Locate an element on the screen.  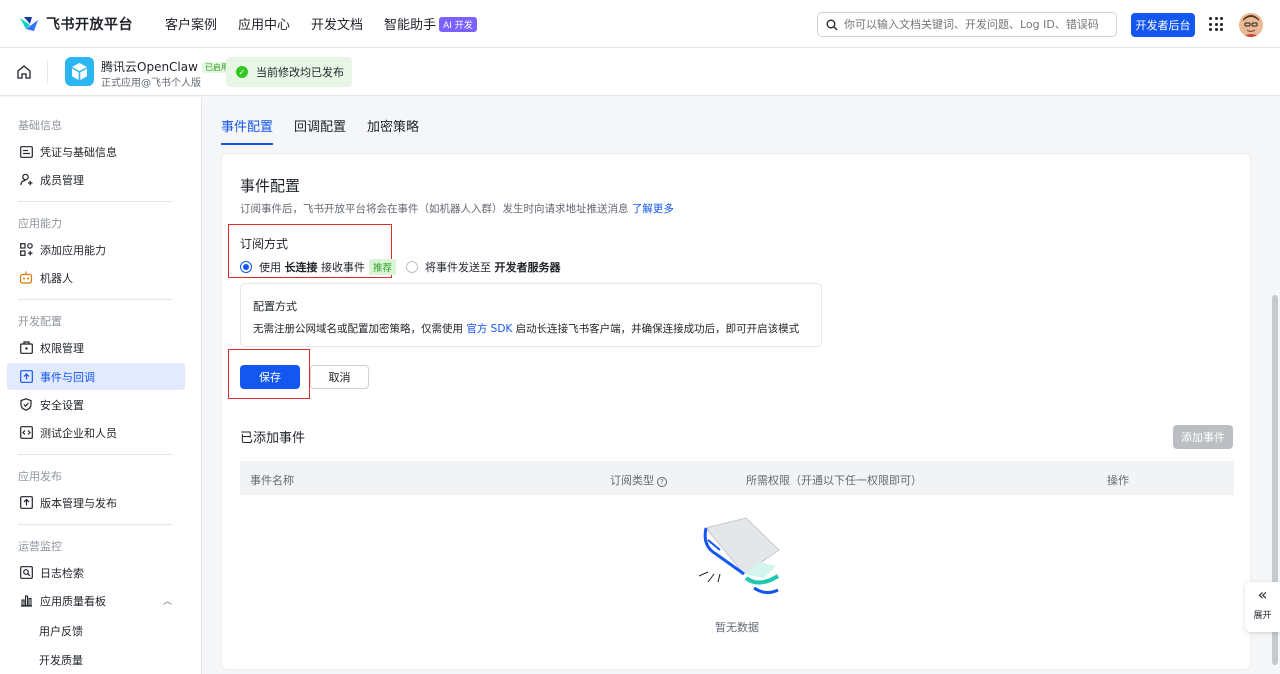
empty-state-icon is located at coordinates (739, 556).